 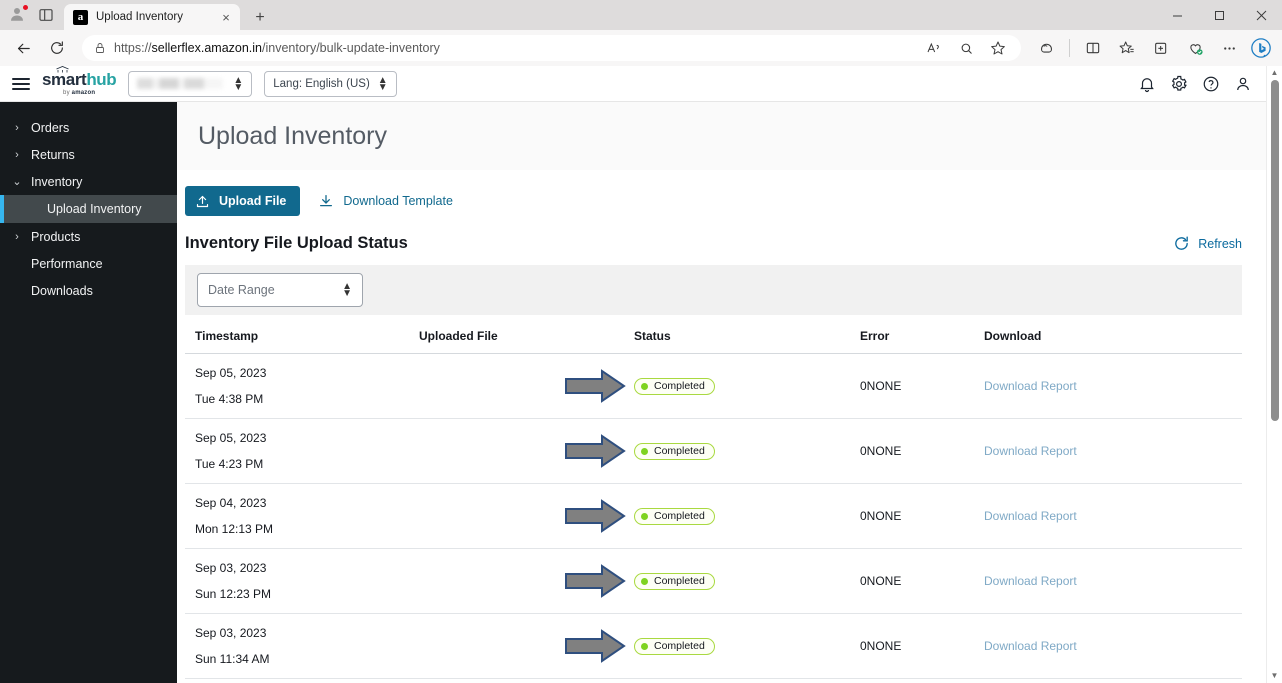 What do you see at coordinates (260, 18) in the screenshot?
I see `new-tab-button: +` at bounding box center [260, 18].